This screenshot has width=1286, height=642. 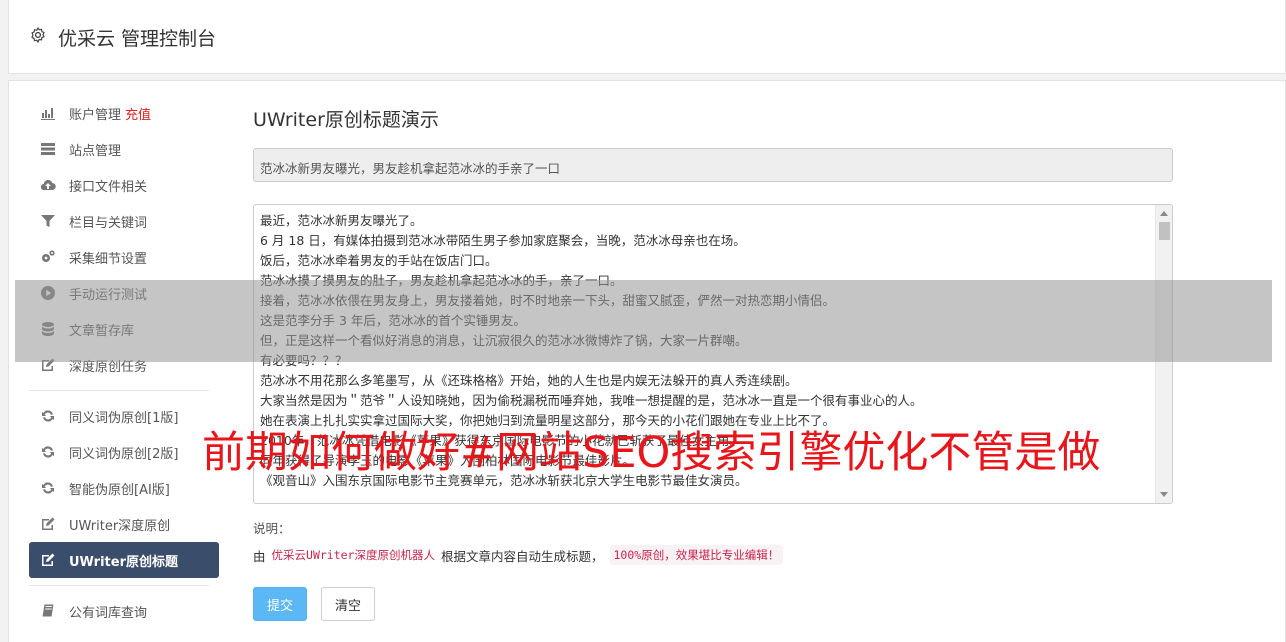 I want to click on scroll-thumb, so click(x=1164, y=231).